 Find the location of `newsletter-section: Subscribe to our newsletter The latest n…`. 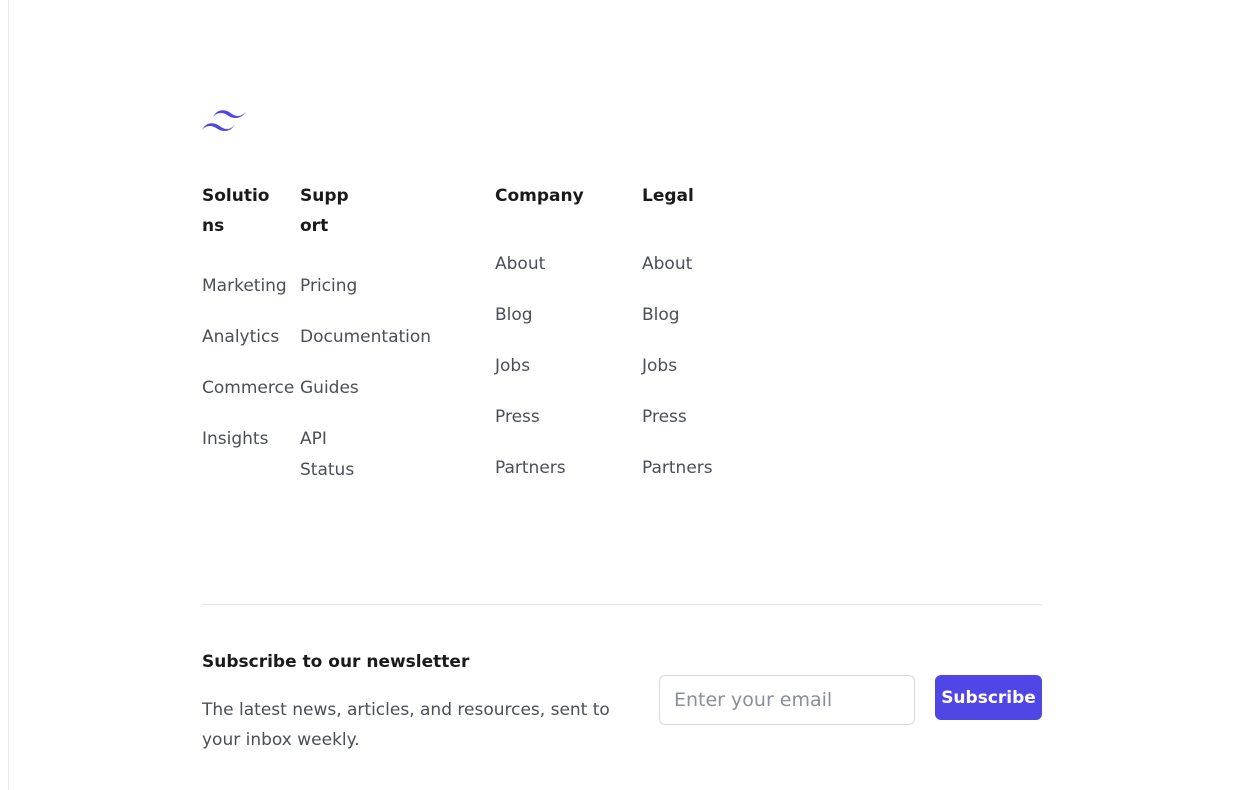

newsletter-section: Subscribe to our newsletter The latest n… is located at coordinates (412, 701).